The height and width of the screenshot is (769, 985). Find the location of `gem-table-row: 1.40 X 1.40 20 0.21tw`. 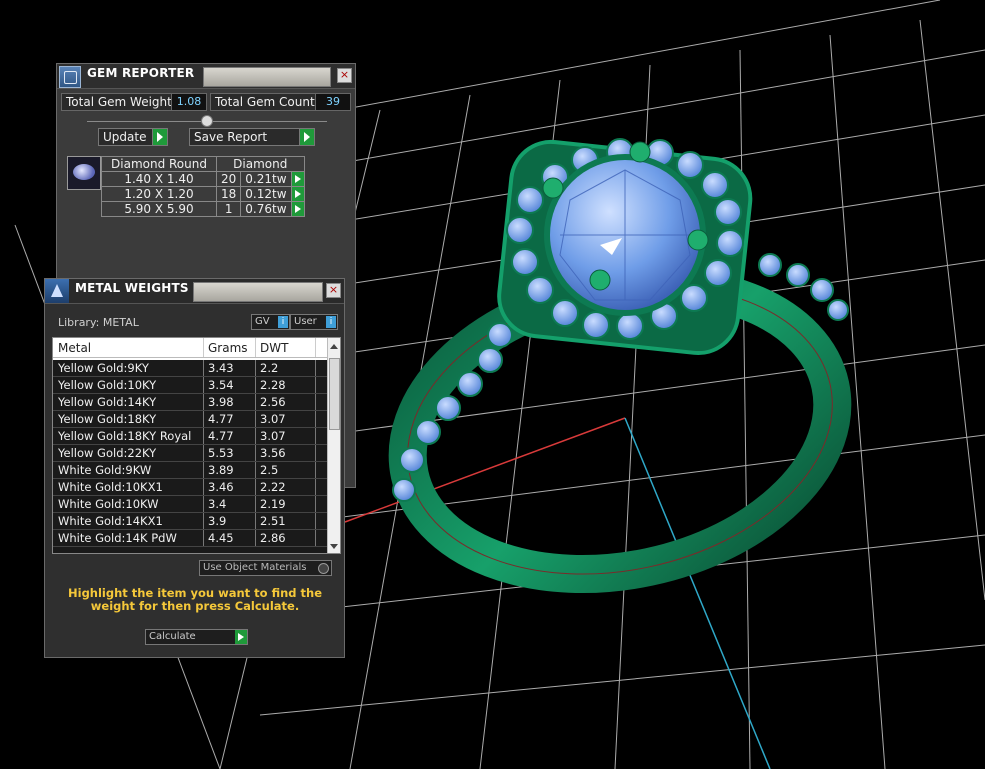

gem-table-row: 1.40 X 1.40 20 0.21tw is located at coordinates (203, 179).